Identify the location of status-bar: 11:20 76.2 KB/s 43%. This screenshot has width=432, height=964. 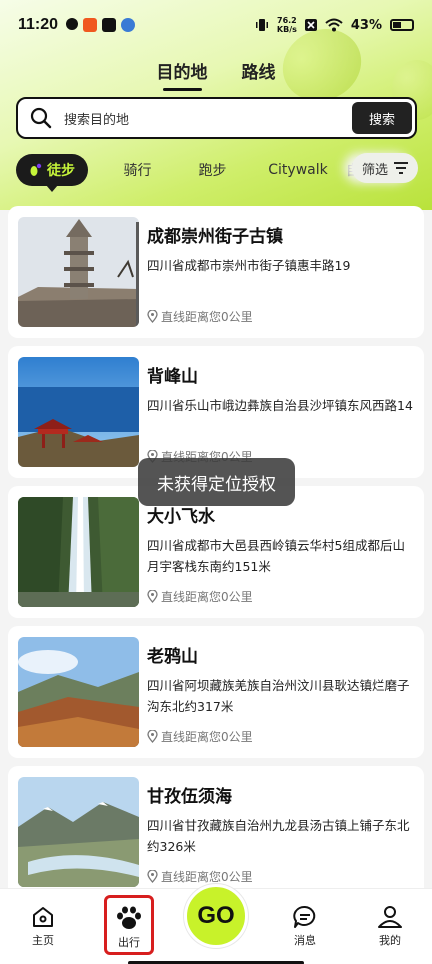
(216, 25).